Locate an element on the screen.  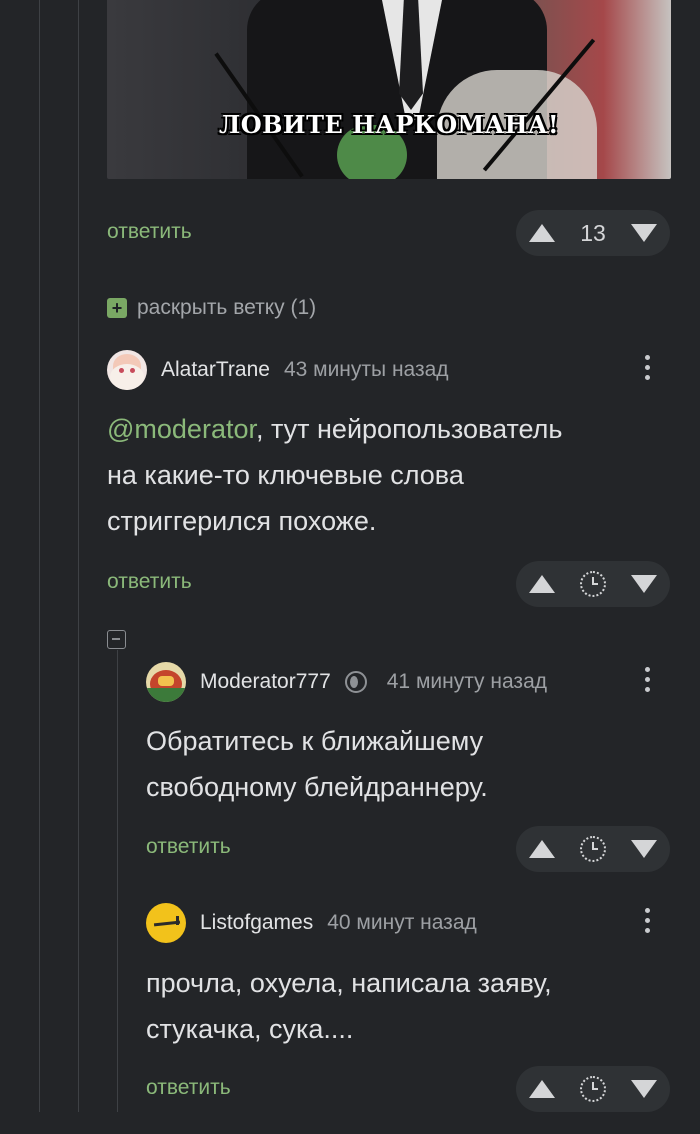
comment-time: 41 минуту назад is located at coordinates (466, 681).